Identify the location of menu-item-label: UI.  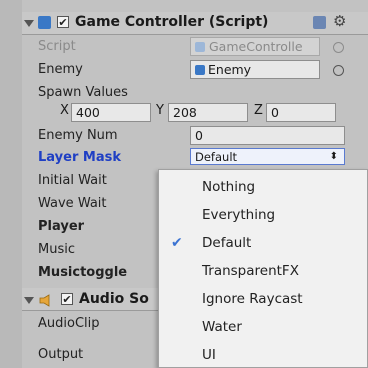
(209, 354).